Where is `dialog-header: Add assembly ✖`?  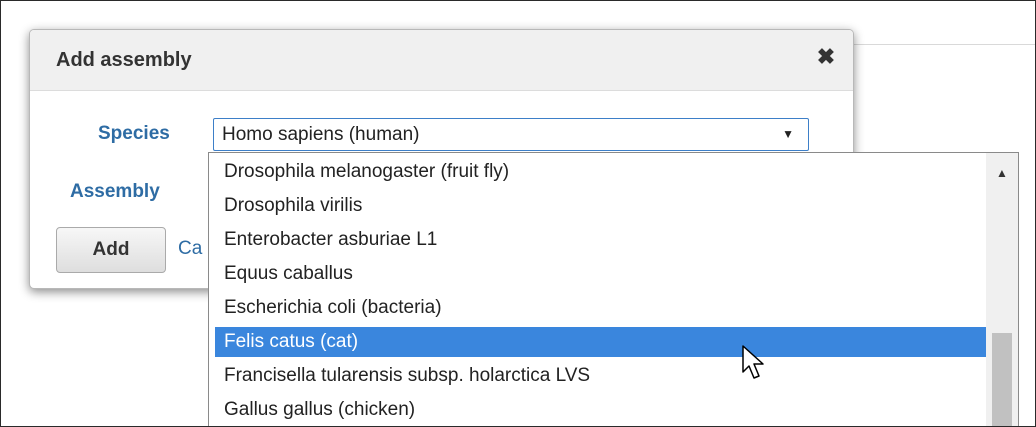 dialog-header: Add assembly ✖ is located at coordinates (441, 60).